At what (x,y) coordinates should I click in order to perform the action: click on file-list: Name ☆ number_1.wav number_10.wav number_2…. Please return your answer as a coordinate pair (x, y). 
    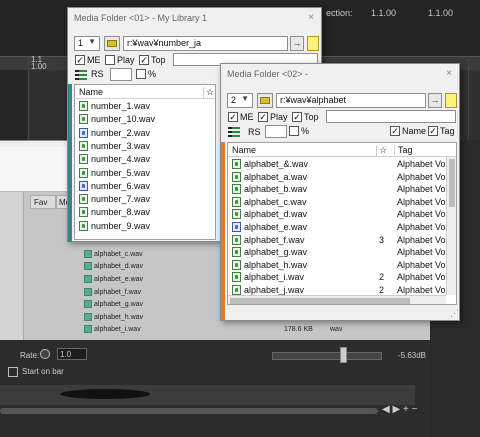
    Looking at the image, I should click on (145, 162).